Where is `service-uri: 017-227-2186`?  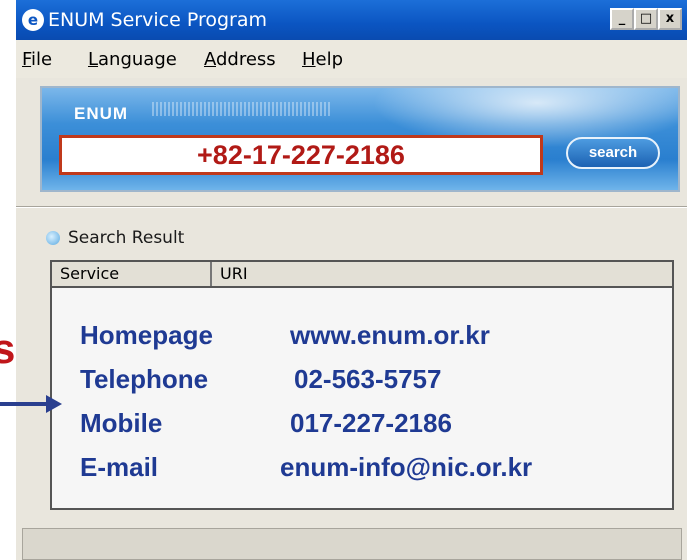
service-uri: 017-227-2186 is located at coordinates (371, 423).